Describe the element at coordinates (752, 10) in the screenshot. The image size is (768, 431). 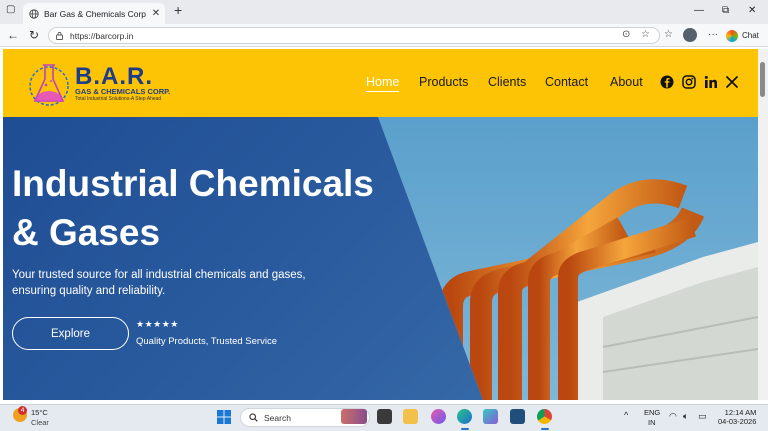
I see `window-close-icon: ✕` at that location.